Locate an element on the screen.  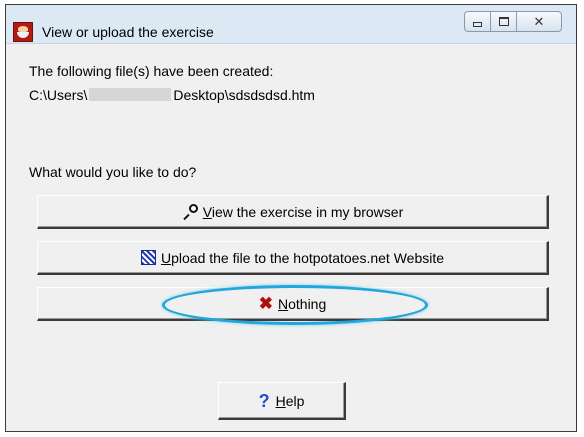
nothing-button: ✖ Nothing is located at coordinates (293, 304).